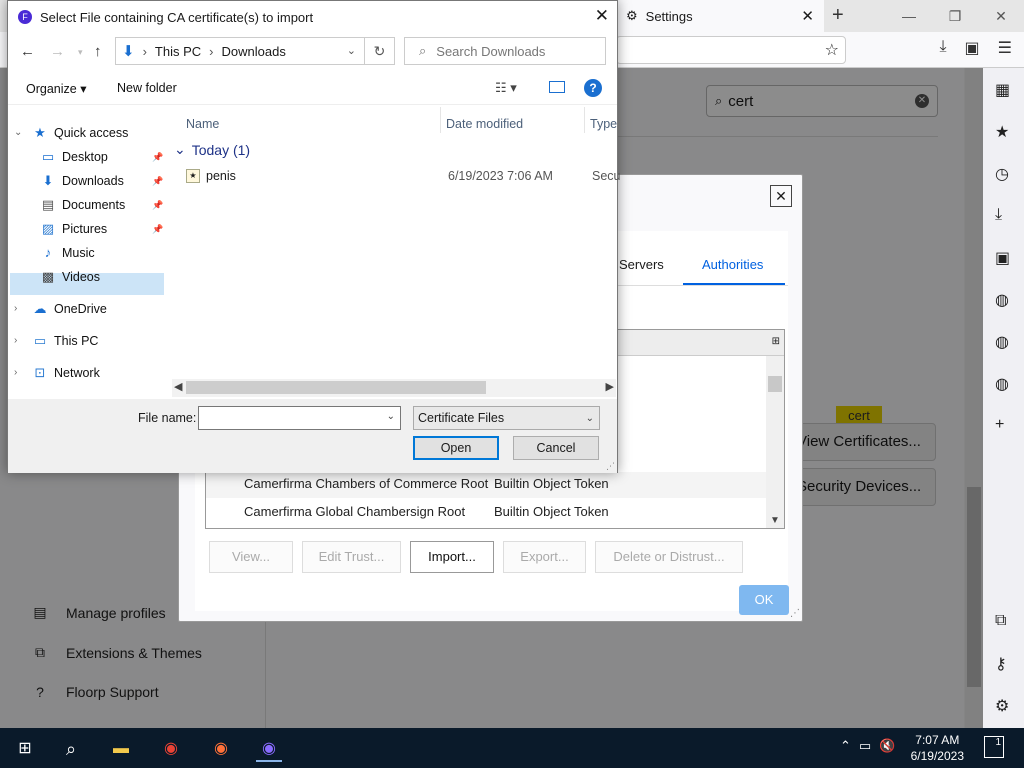 This screenshot has height=768, width=1024. Describe the element at coordinates (909, 16) in the screenshot. I see `minimize-icon: —` at that location.